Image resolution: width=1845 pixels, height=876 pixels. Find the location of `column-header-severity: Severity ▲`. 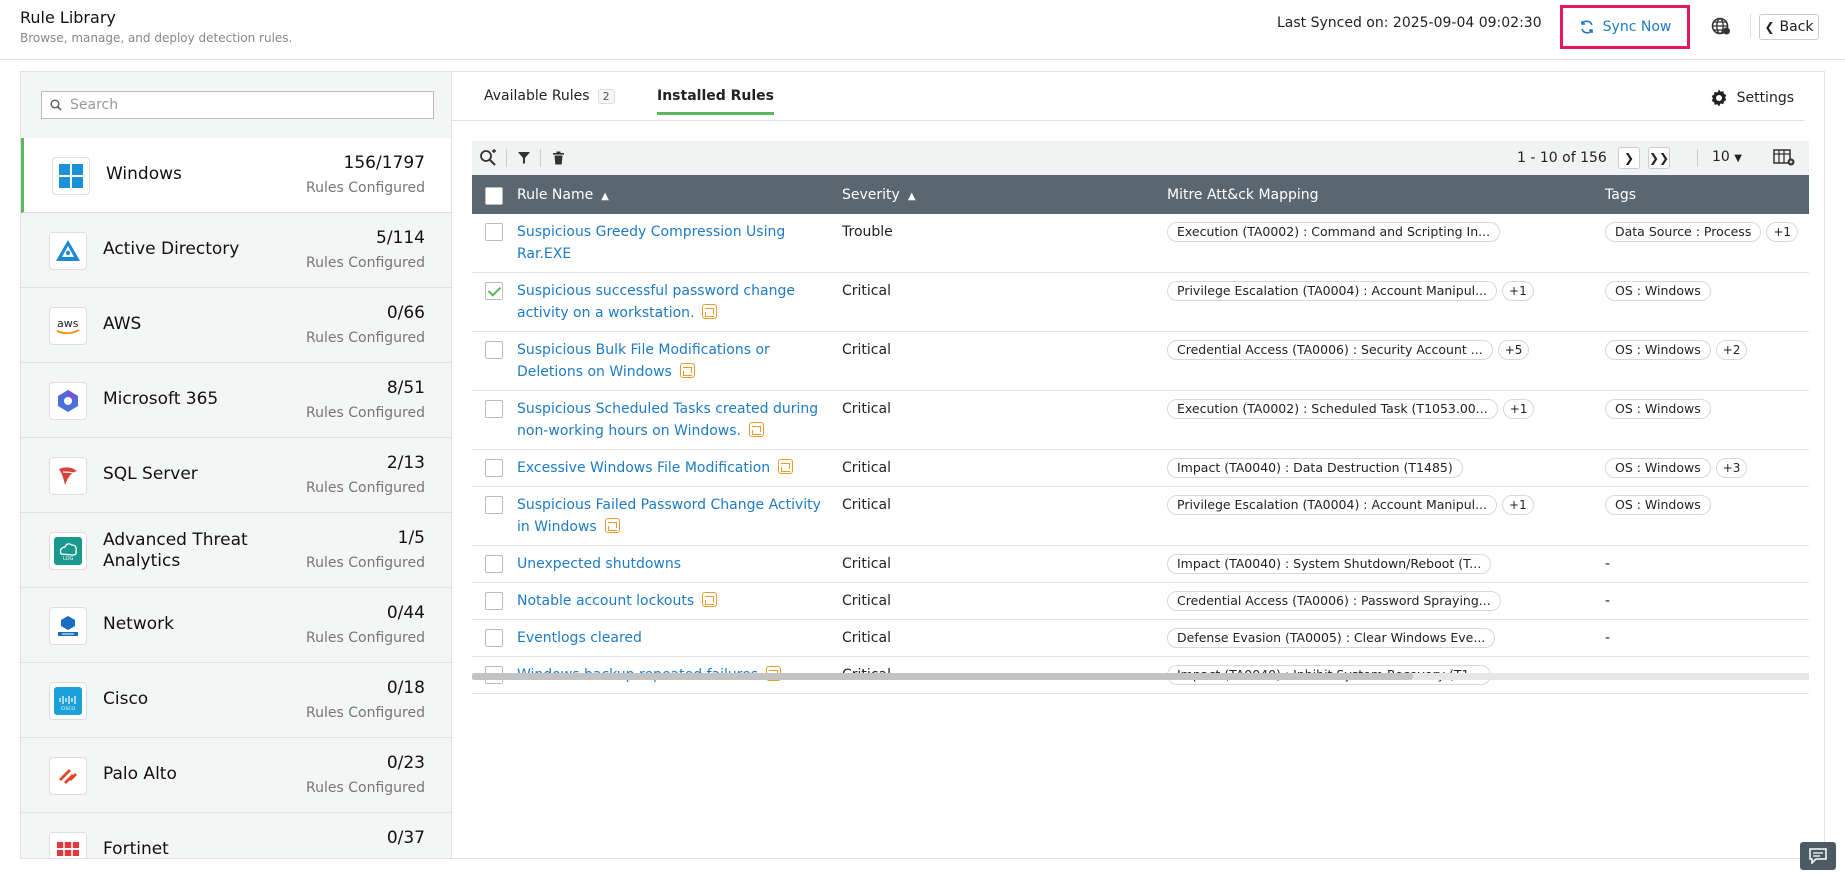

column-header-severity: Severity ▲ is located at coordinates (1004, 194).